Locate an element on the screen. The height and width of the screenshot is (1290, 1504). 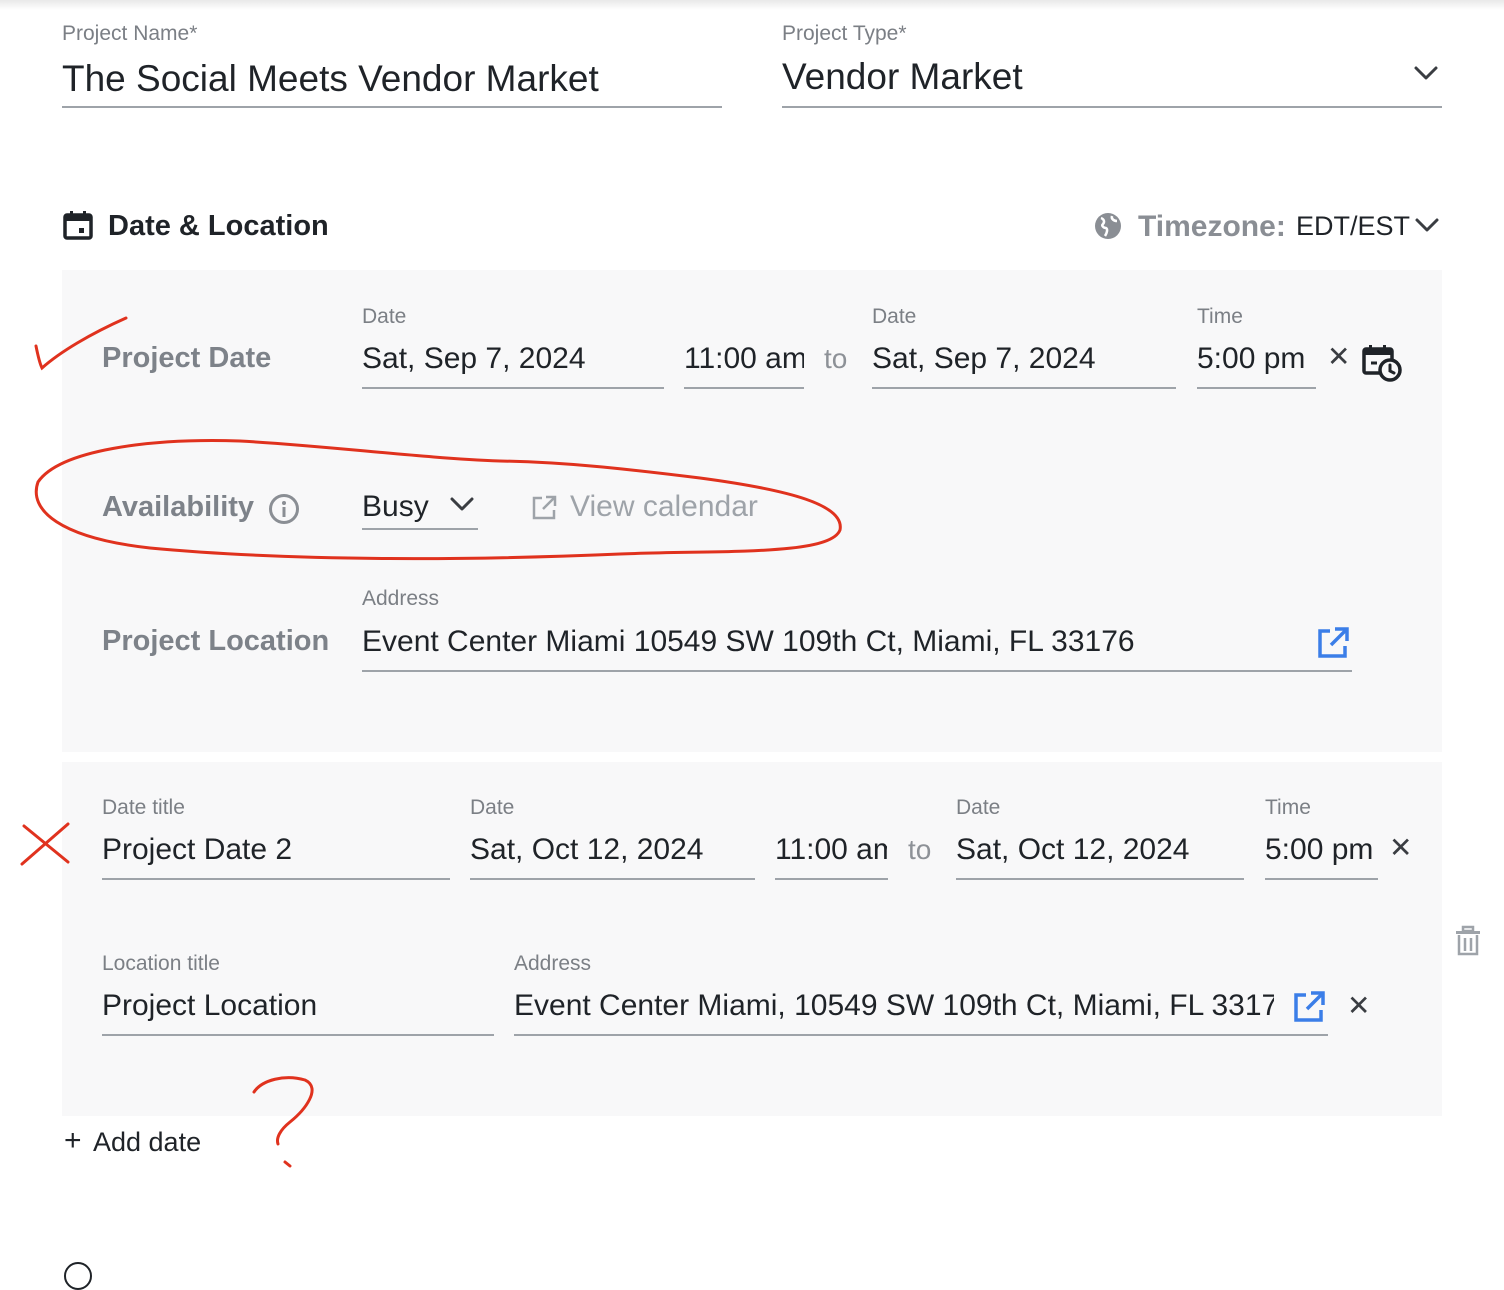
checkmark-annotation is located at coordinates (81, 343).